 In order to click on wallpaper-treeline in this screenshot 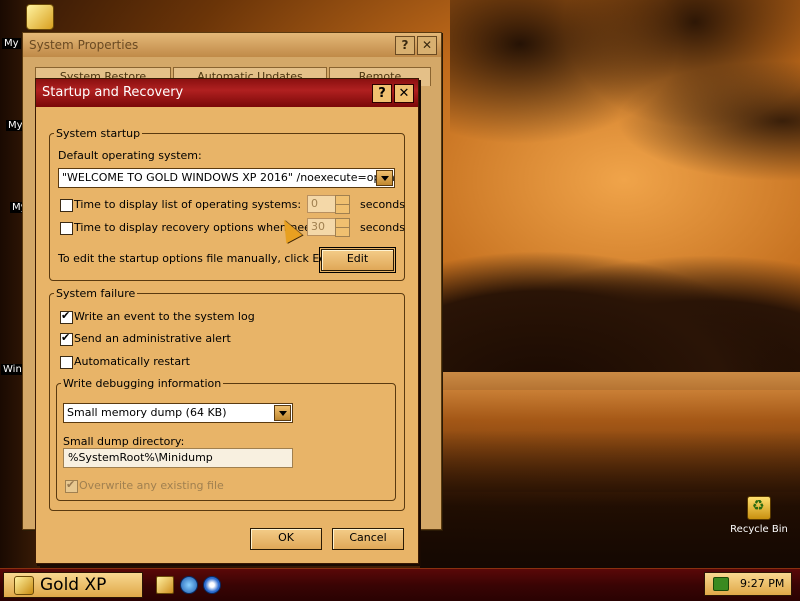, I will do `click(615, 320)`.